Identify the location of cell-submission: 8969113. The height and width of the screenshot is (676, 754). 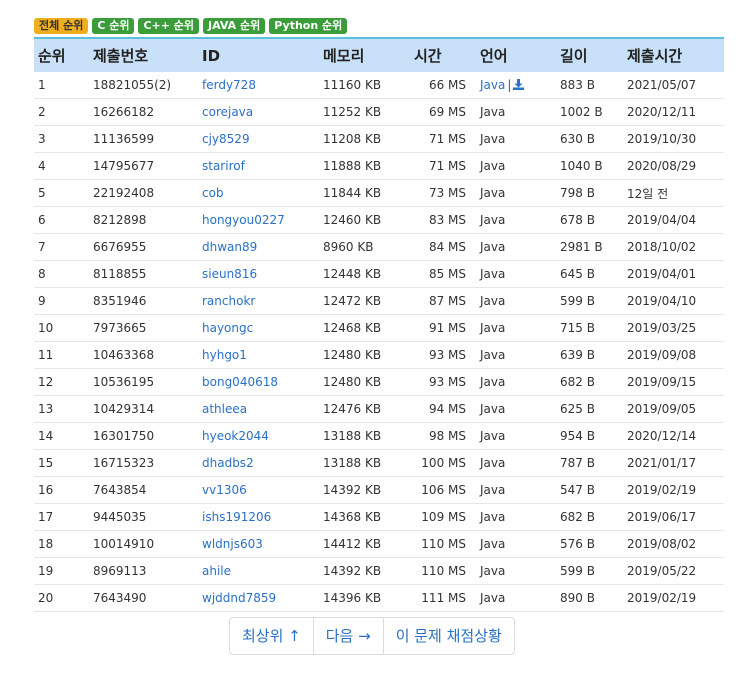
(143, 571).